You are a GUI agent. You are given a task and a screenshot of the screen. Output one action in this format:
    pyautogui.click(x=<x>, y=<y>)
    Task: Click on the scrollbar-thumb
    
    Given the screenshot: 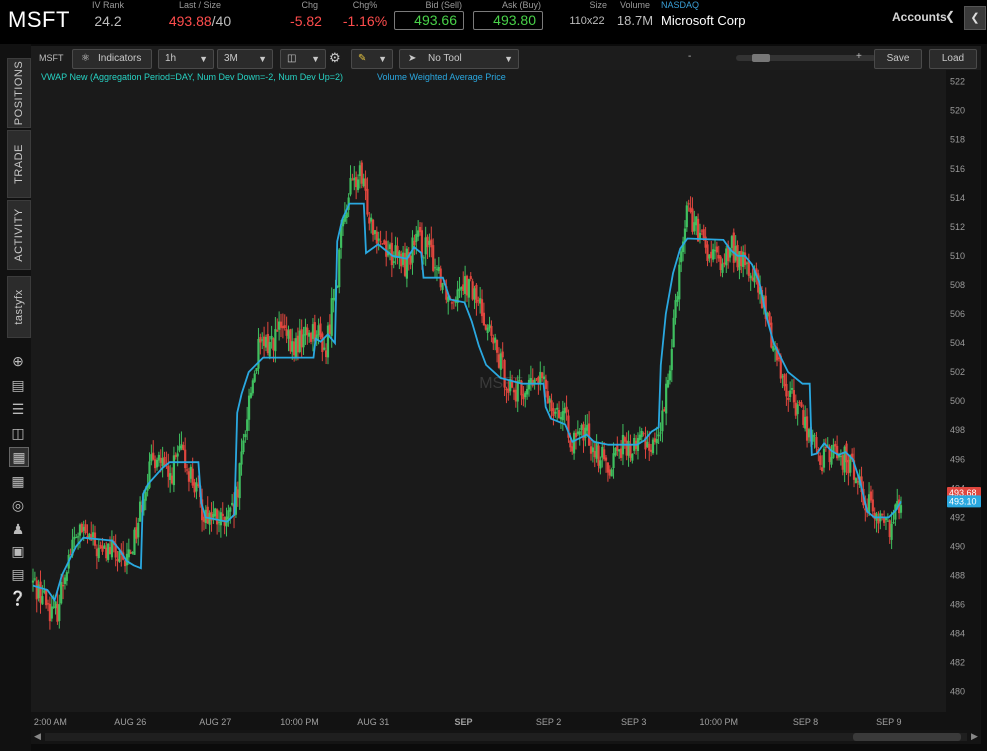 What is the action you would take?
    pyautogui.click(x=907, y=737)
    